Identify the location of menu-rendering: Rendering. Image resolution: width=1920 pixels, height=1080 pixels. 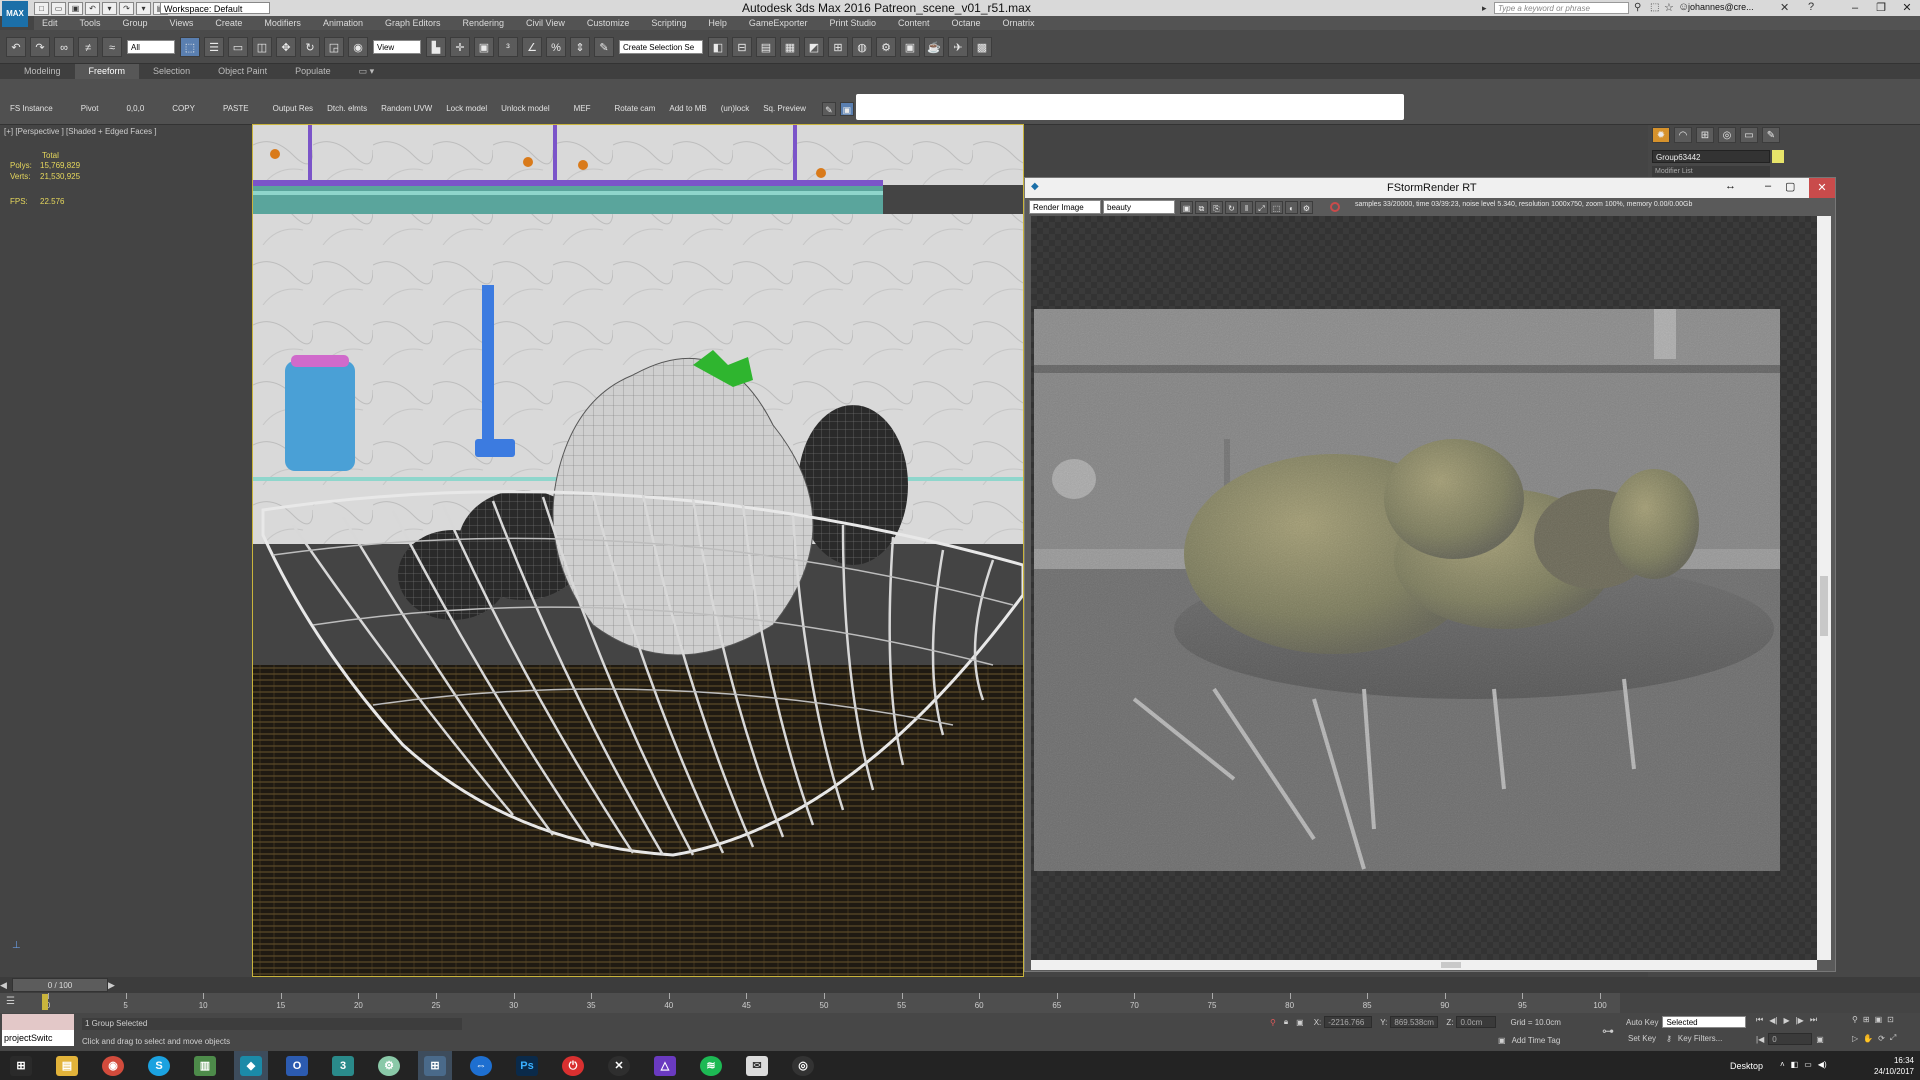
(484, 23).